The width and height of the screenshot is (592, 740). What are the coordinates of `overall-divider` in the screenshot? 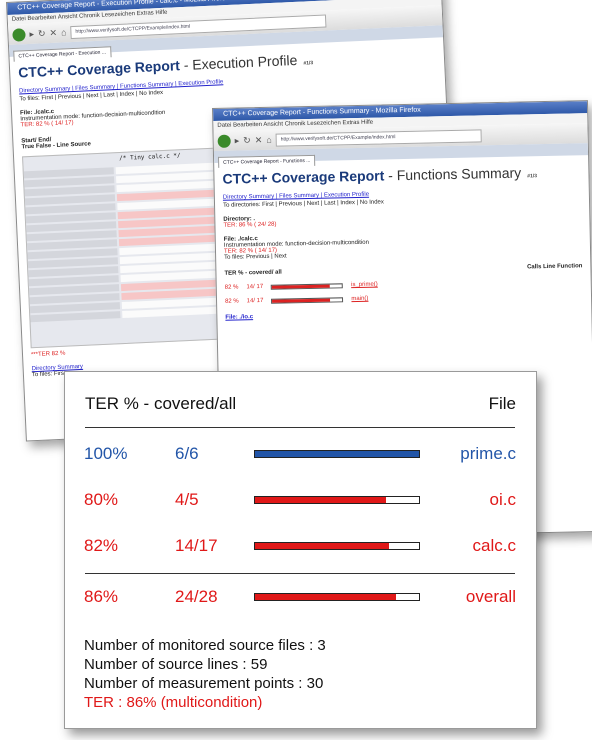 It's located at (300, 573).